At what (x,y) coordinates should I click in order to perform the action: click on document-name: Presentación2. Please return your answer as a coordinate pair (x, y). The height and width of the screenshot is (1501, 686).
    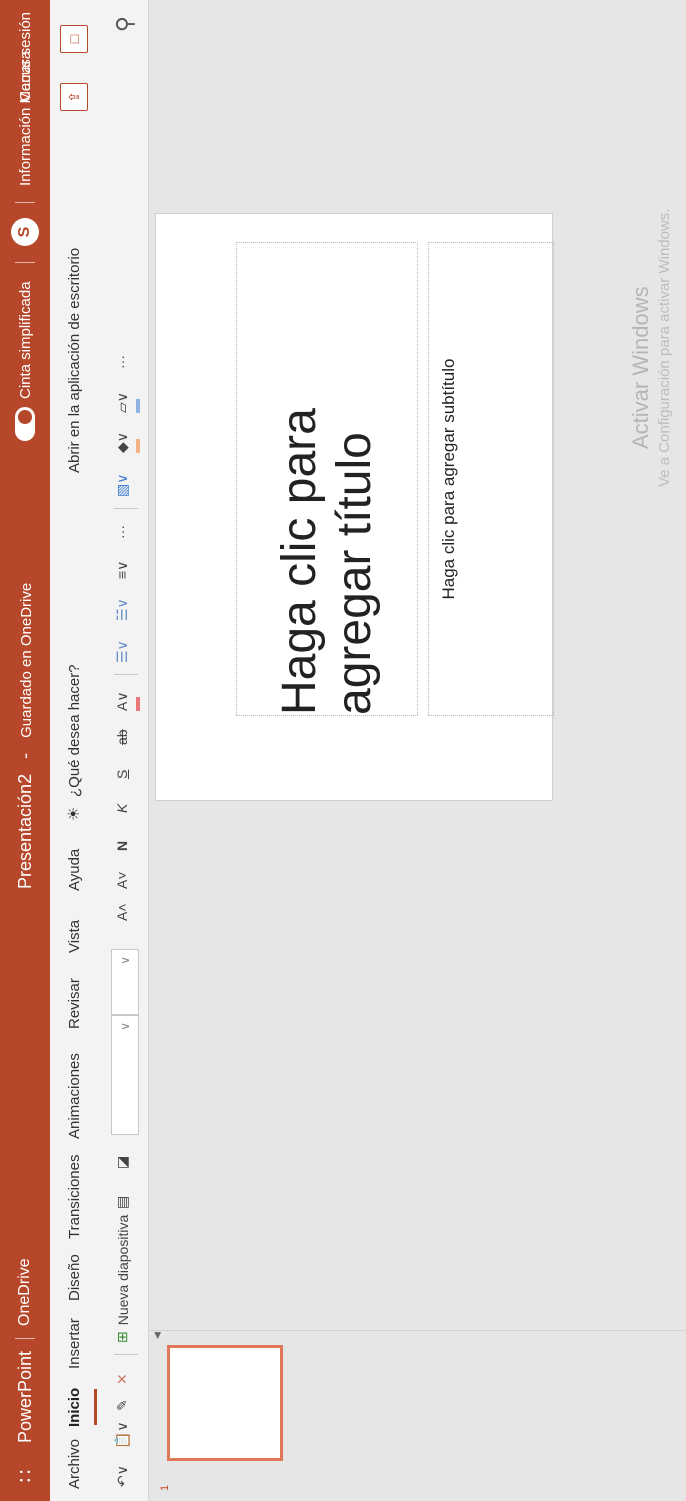
    Looking at the image, I should click on (25, 831).